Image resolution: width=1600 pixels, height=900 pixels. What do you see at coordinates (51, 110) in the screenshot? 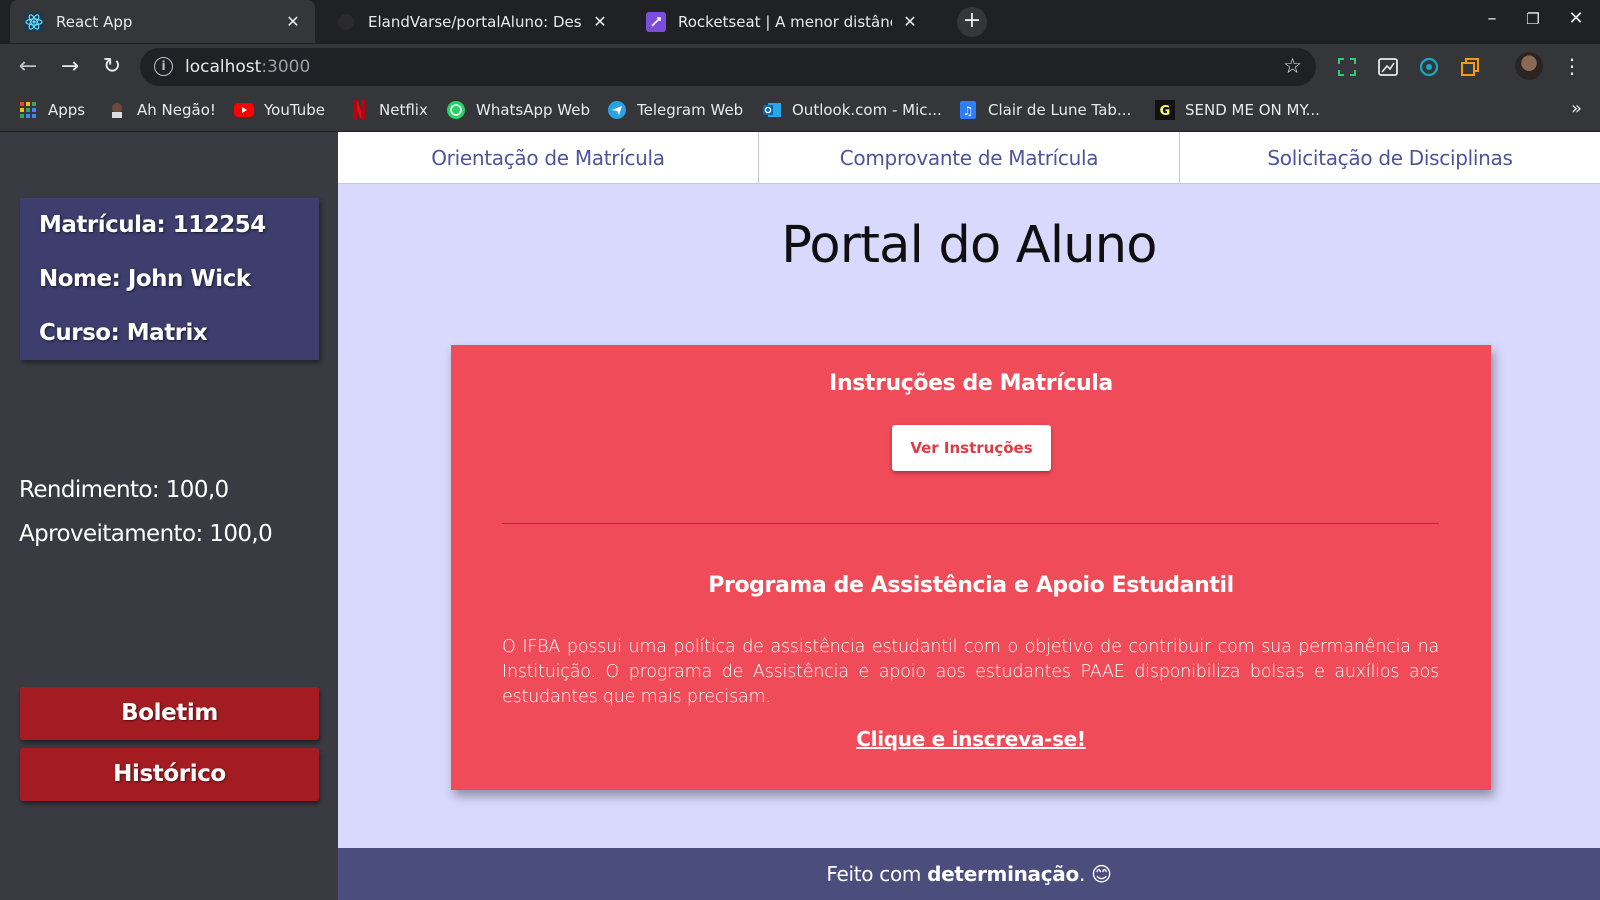
I see `bookmark-apps: Apps` at bounding box center [51, 110].